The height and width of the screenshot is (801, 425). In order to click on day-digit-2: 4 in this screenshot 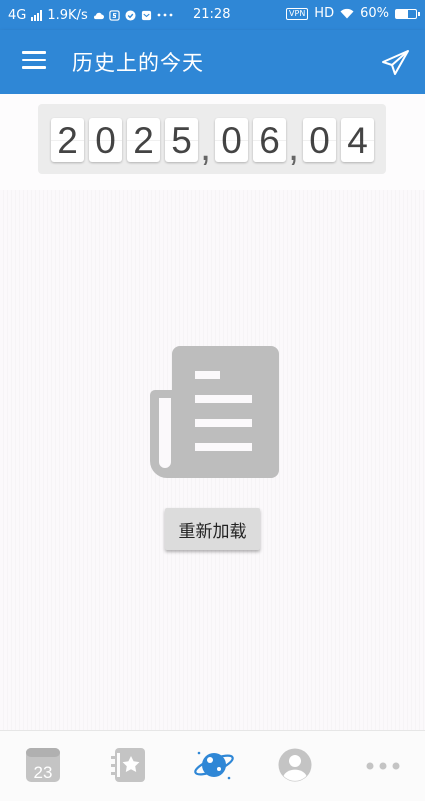, I will do `click(357, 140)`.